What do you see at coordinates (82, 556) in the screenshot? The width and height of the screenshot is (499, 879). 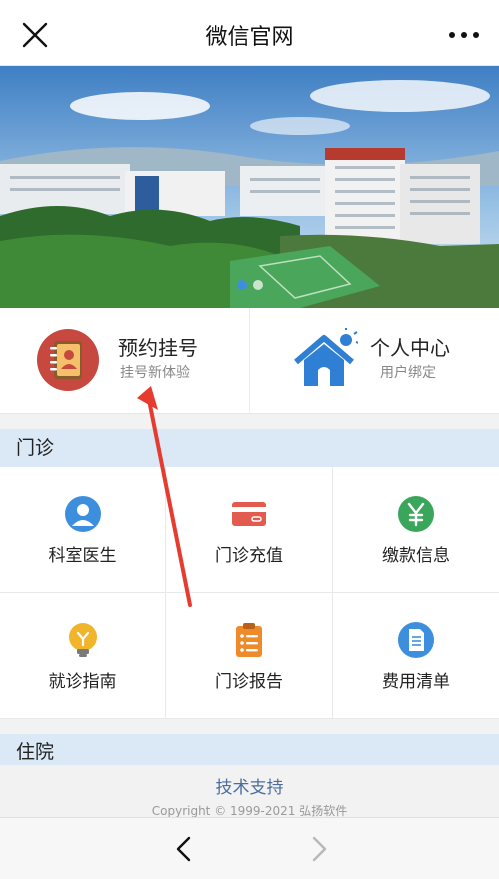 I see `dept-doctor-label: 科室医生` at bounding box center [82, 556].